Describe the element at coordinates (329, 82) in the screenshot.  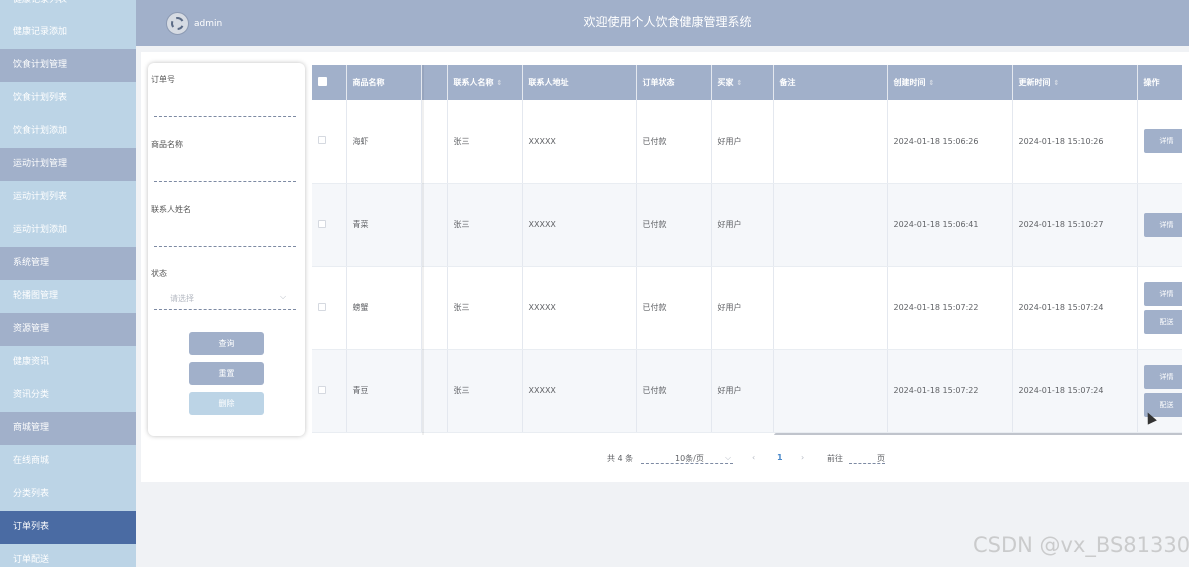
I see `select-all-checkbox` at that location.